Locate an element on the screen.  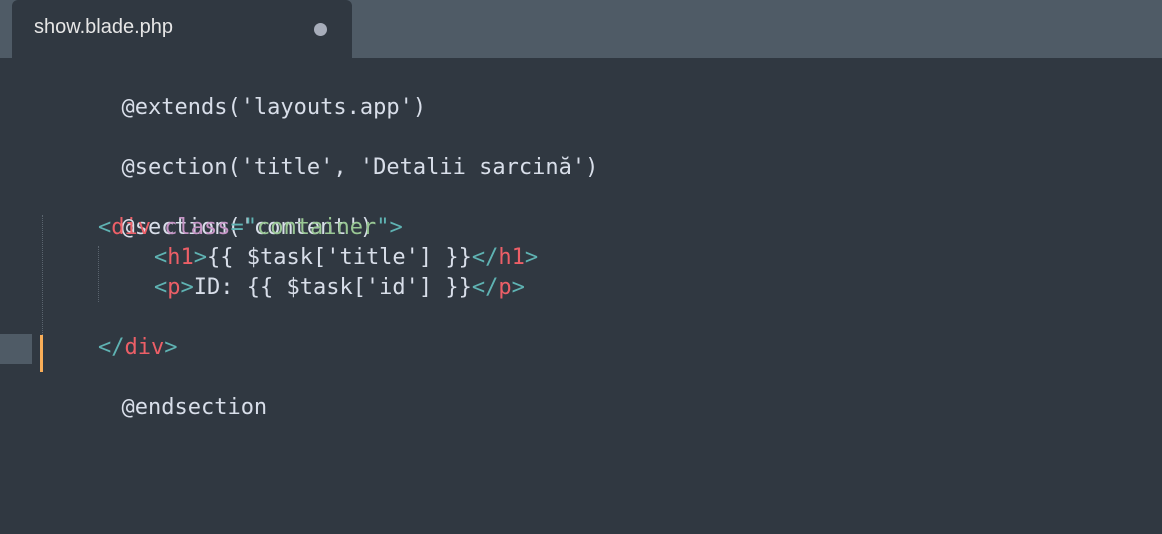
text-caret is located at coordinates (41, 353).